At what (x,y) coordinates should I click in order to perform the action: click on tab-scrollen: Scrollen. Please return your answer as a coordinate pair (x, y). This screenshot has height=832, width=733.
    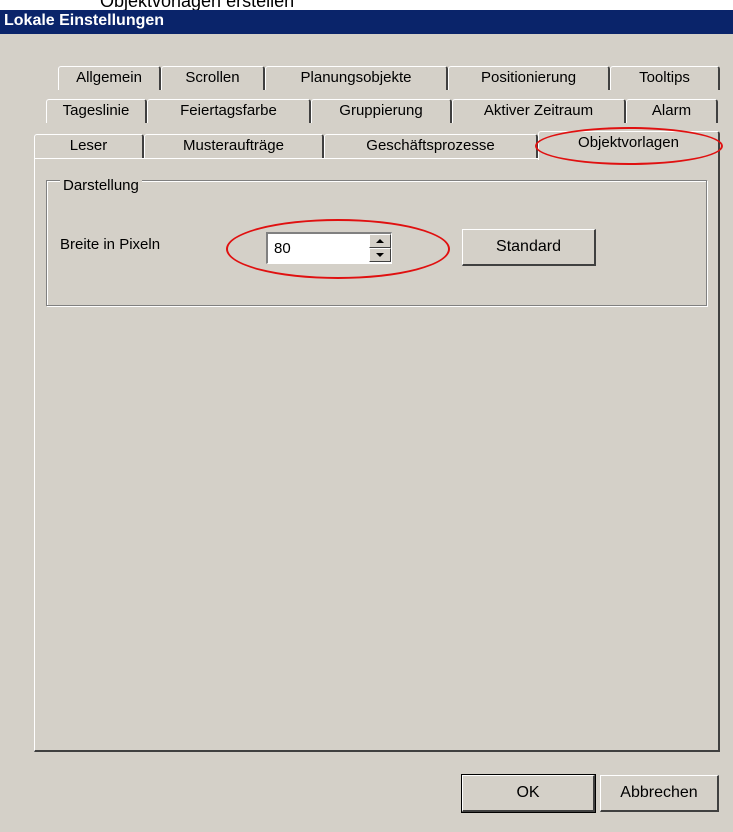
    Looking at the image, I should click on (213, 78).